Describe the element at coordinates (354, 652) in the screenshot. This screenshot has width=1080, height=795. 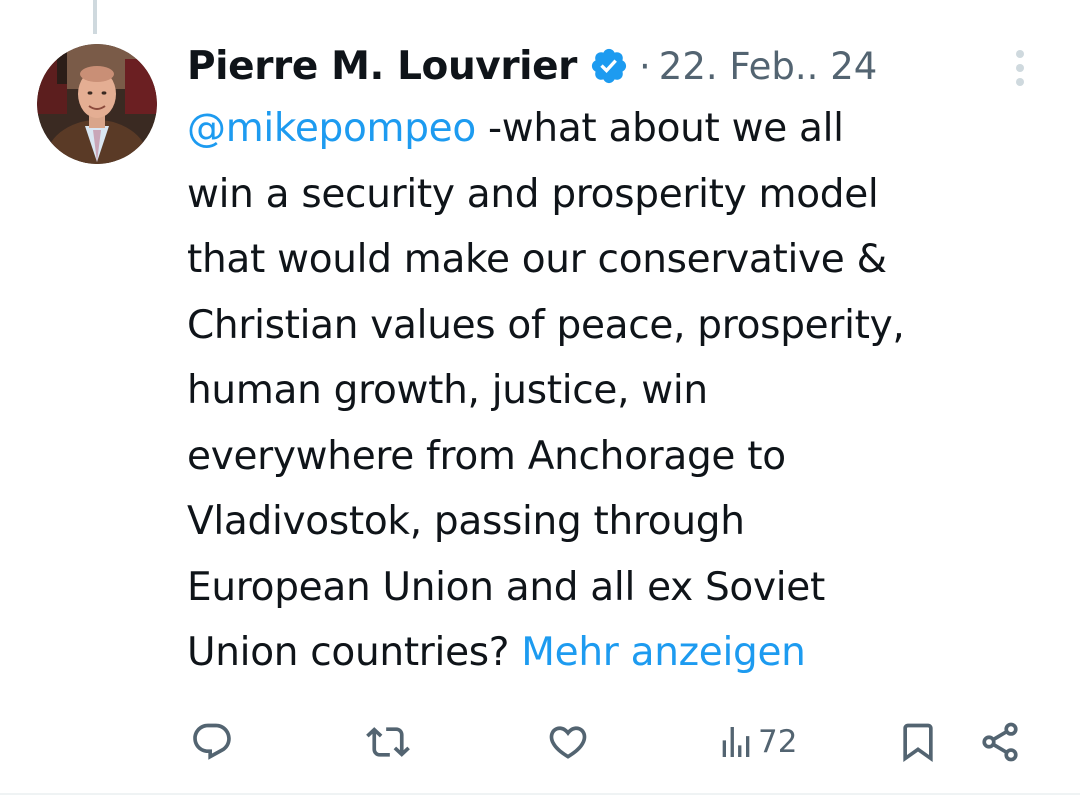
I see `tweet-text-segment: Union countries?` at that location.